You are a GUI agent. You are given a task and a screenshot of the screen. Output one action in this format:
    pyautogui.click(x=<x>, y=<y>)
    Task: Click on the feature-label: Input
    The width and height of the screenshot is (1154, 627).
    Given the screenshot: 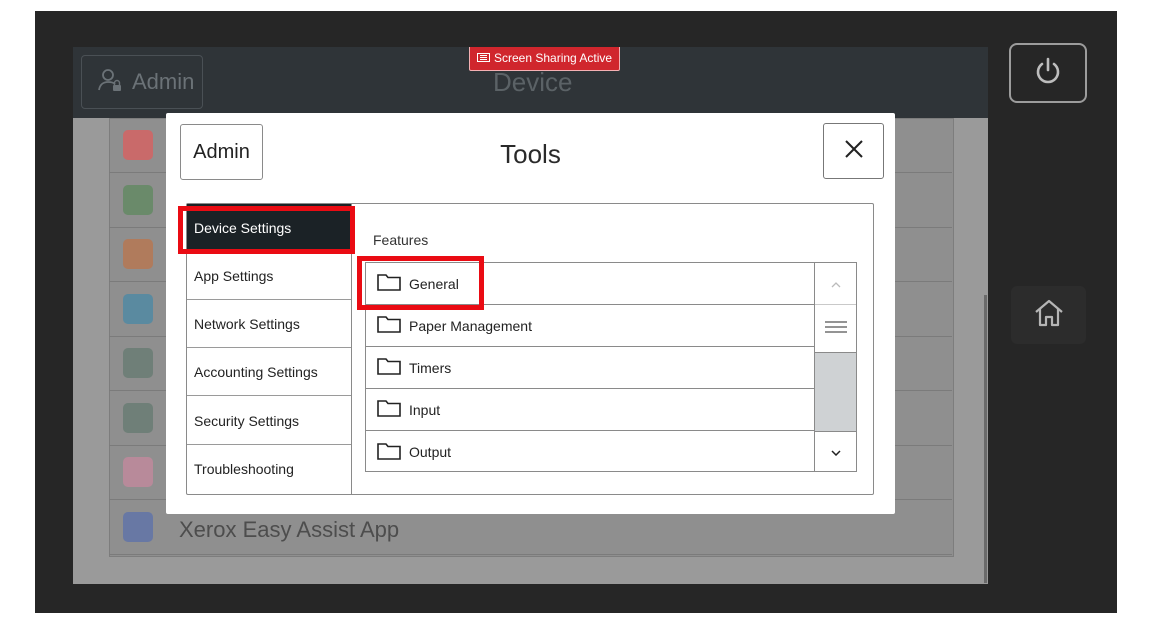 What is the action you would take?
    pyautogui.click(x=425, y=409)
    